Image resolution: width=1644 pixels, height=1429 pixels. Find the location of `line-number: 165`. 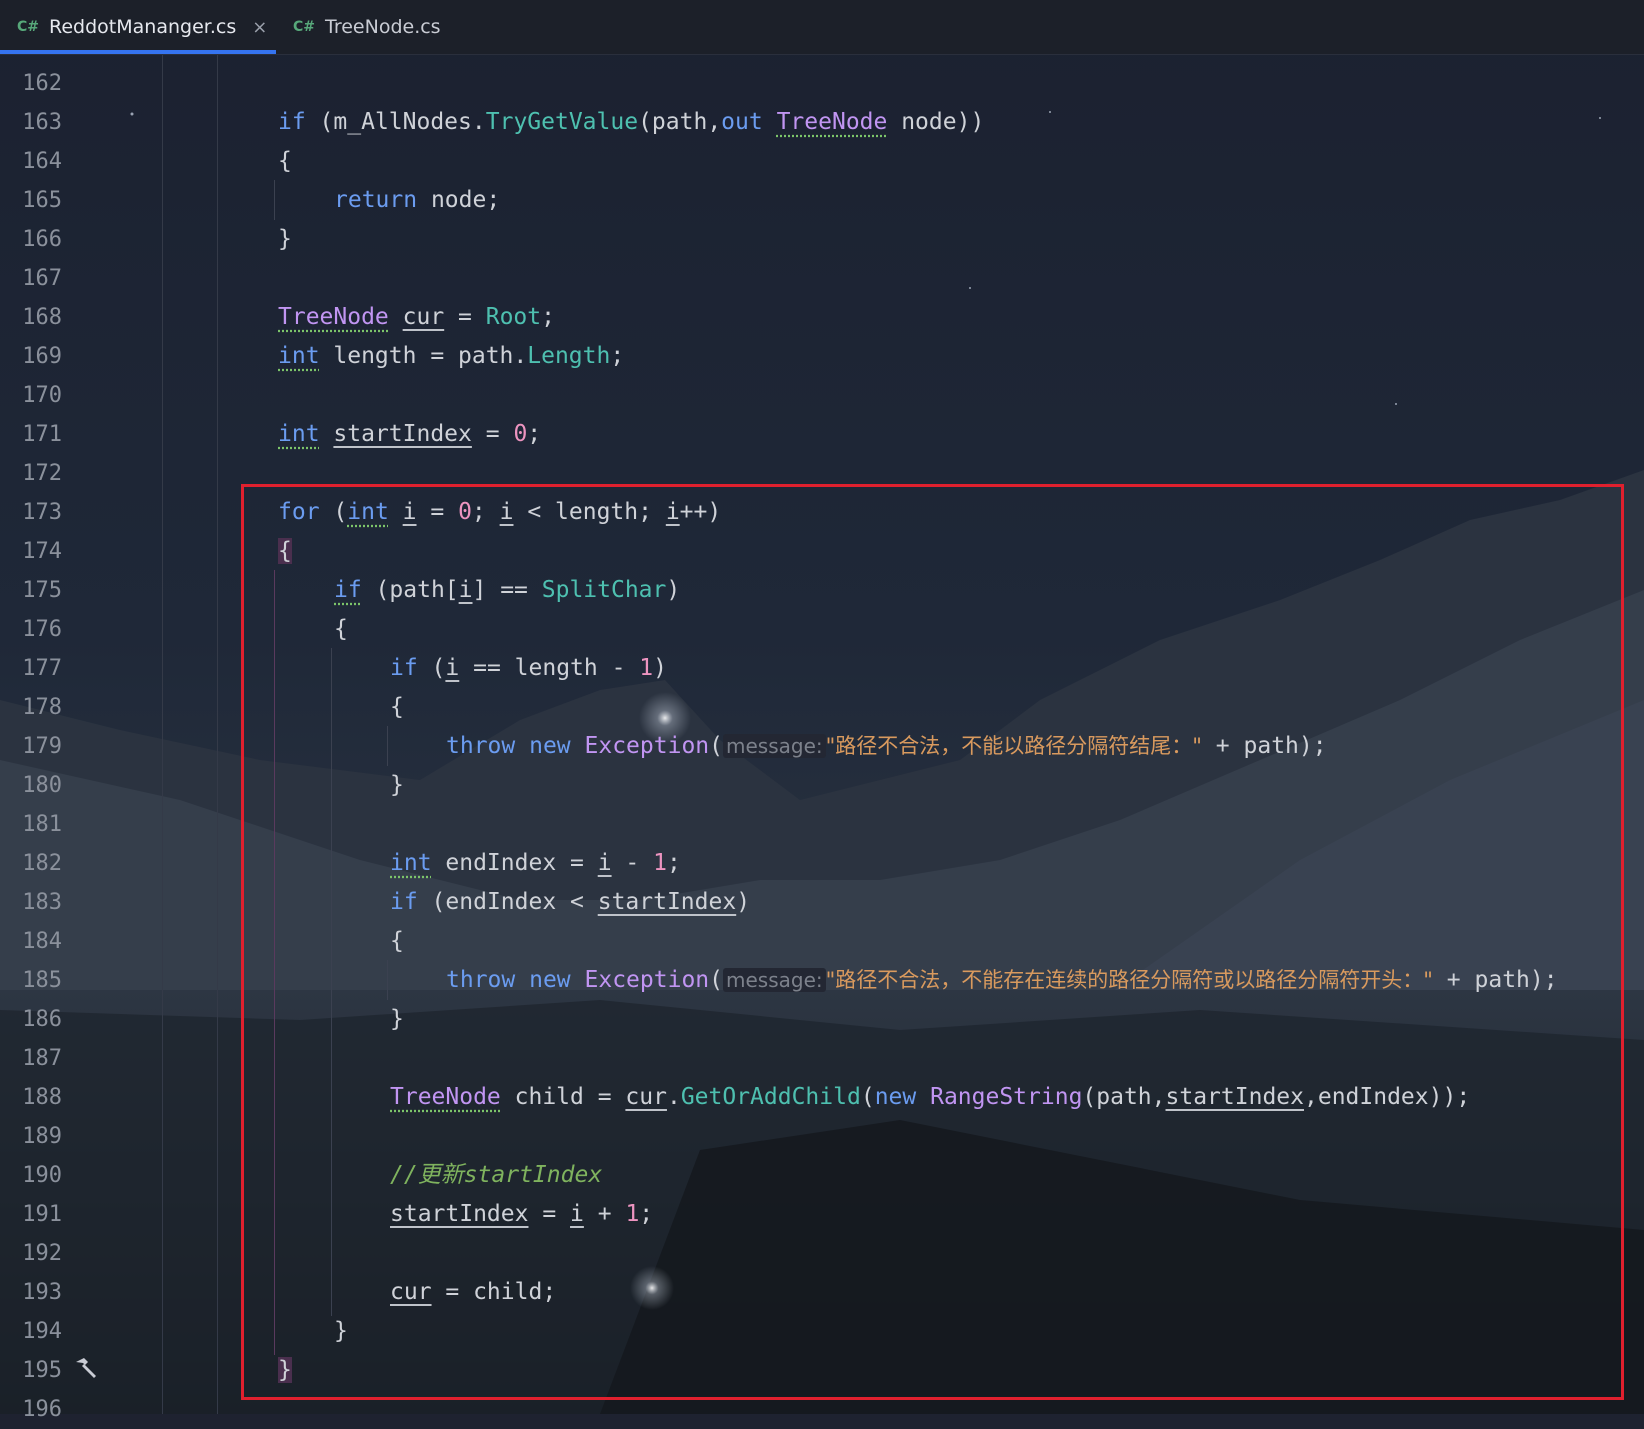

line-number: 165 is located at coordinates (31, 200).